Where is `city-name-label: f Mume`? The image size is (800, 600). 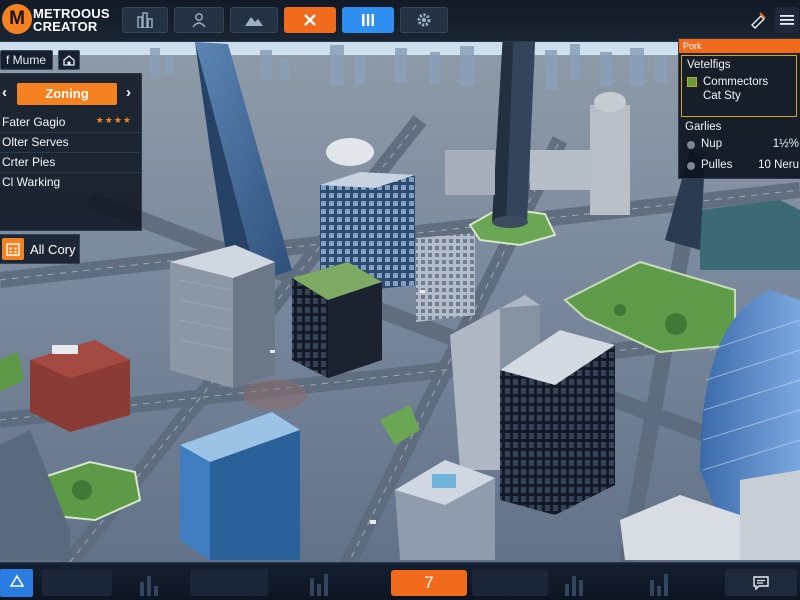
city-name-label: f Mume is located at coordinates (26, 60).